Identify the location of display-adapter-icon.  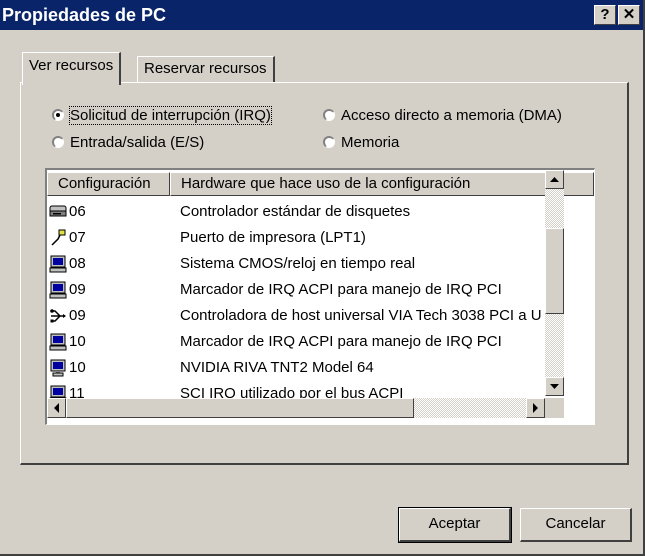
(58, 368).